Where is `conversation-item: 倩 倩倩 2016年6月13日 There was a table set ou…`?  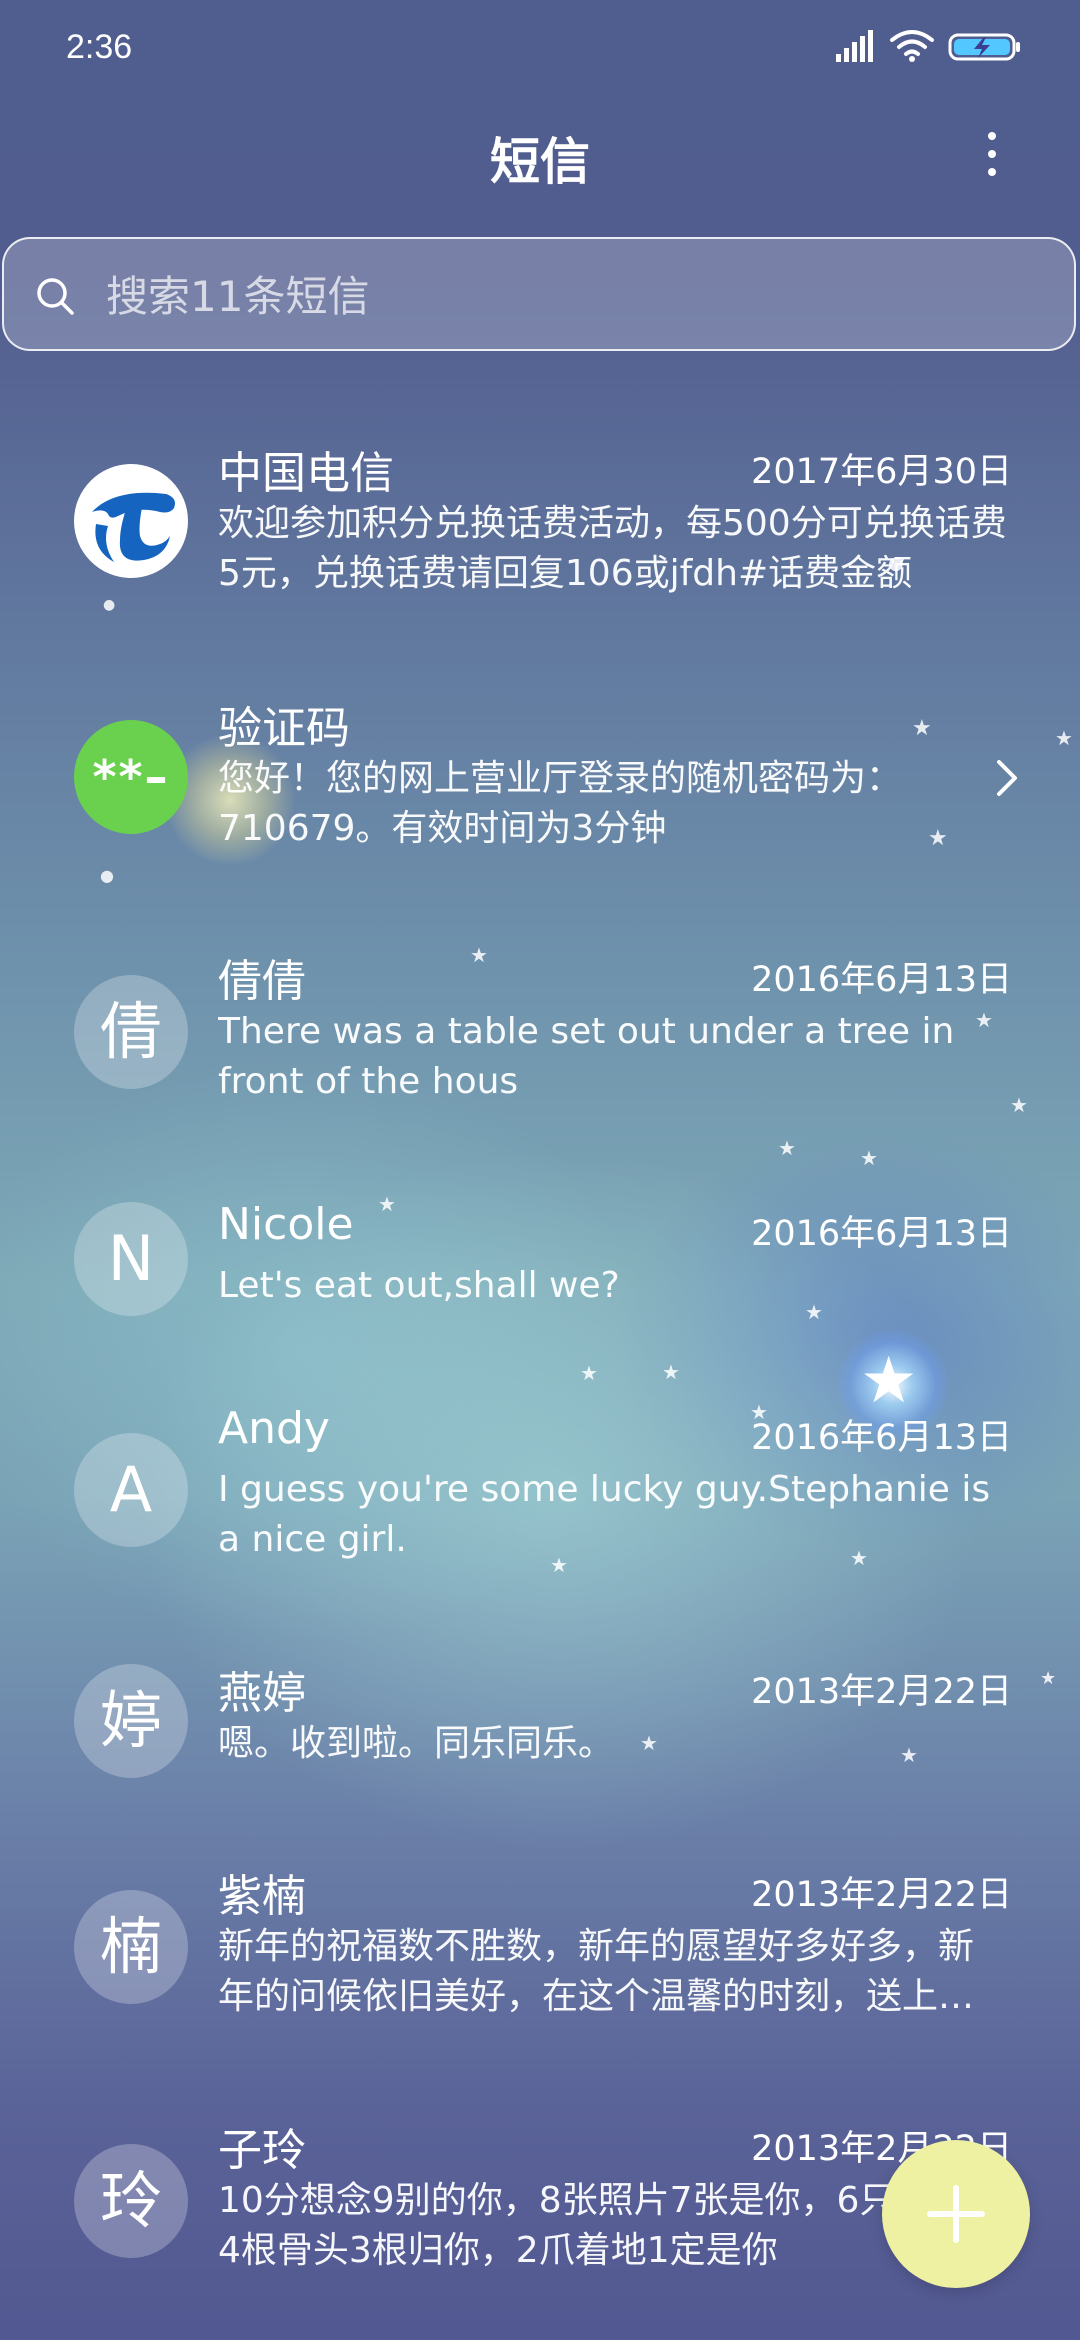
conversation-item: 倩 倩倩 2016年6月13日 There was a table set ou… is located at coordinates (540, 1030).